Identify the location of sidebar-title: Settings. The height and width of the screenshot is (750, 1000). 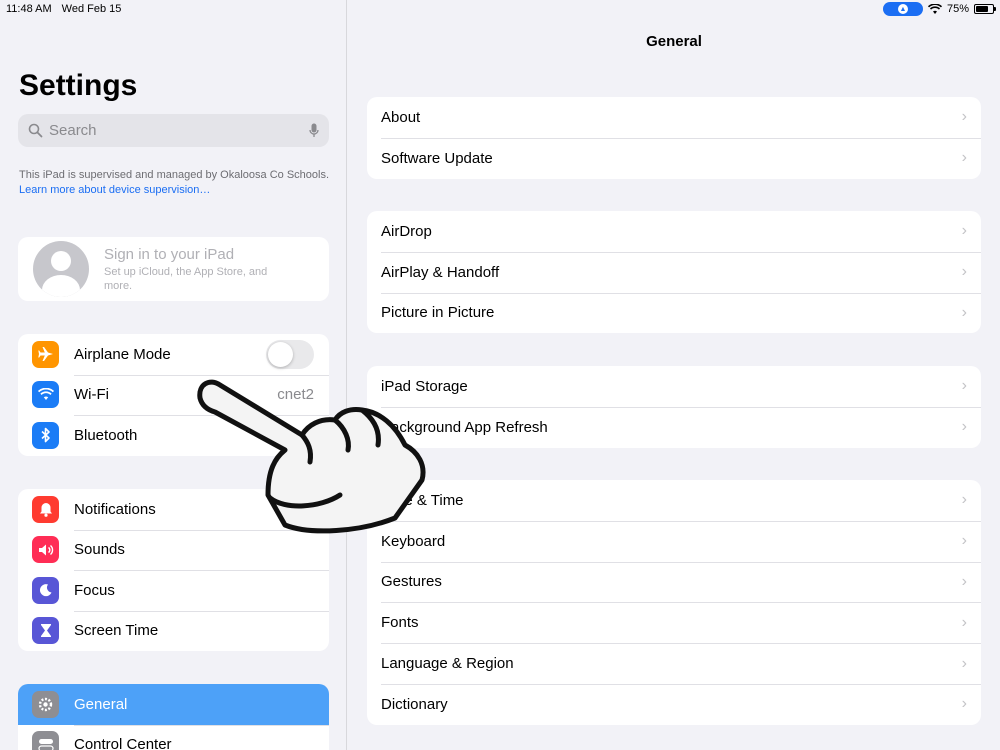
(78, 85).